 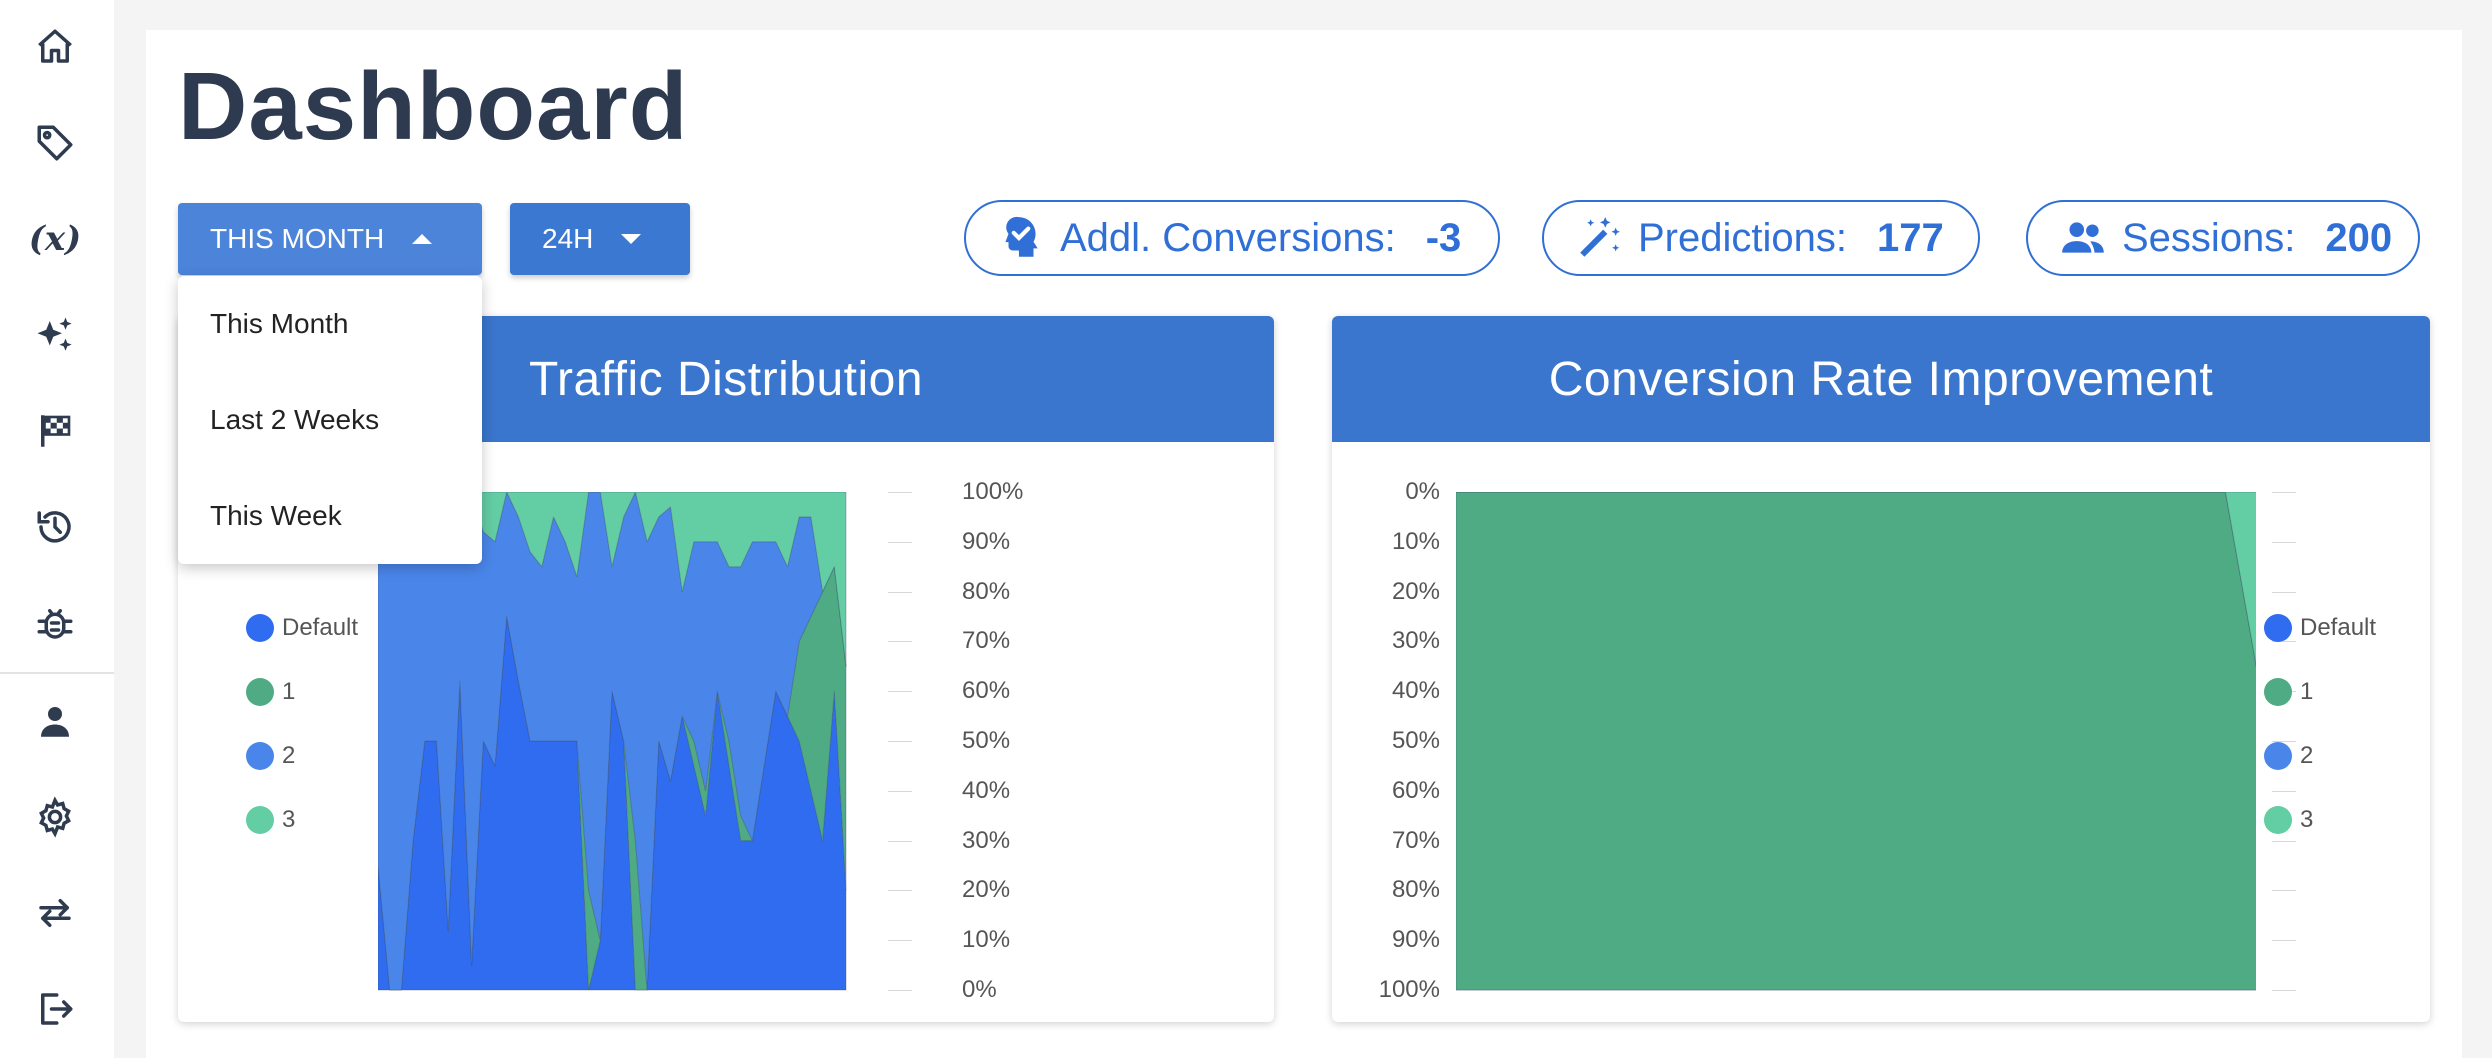 I want to click on nav-debug, so click(x=55, y=623).